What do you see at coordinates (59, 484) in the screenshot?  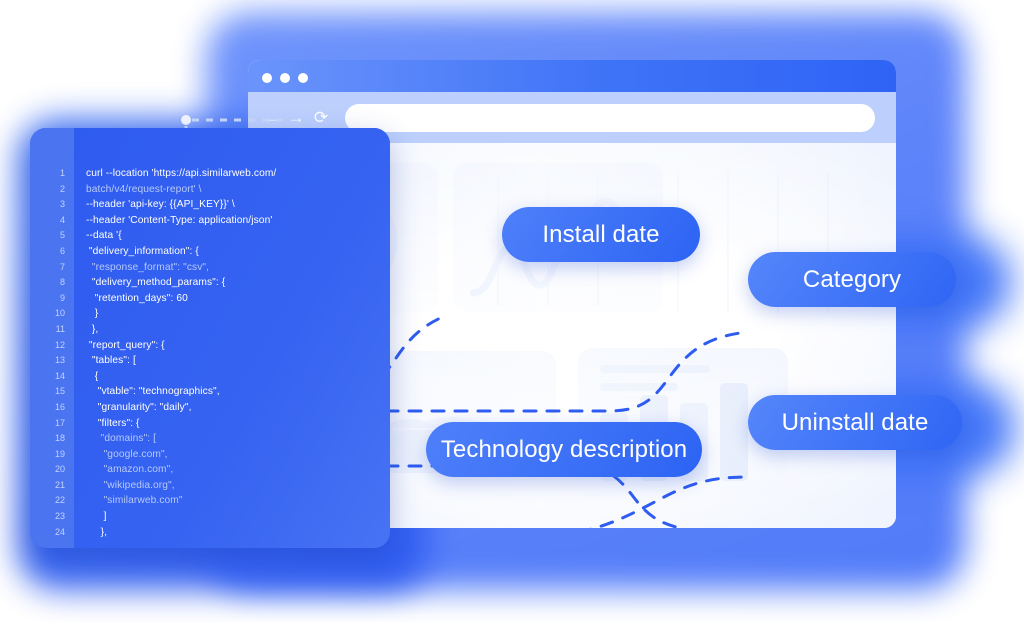 I see `code-line-number: 21` at bounding box center [59, 484].